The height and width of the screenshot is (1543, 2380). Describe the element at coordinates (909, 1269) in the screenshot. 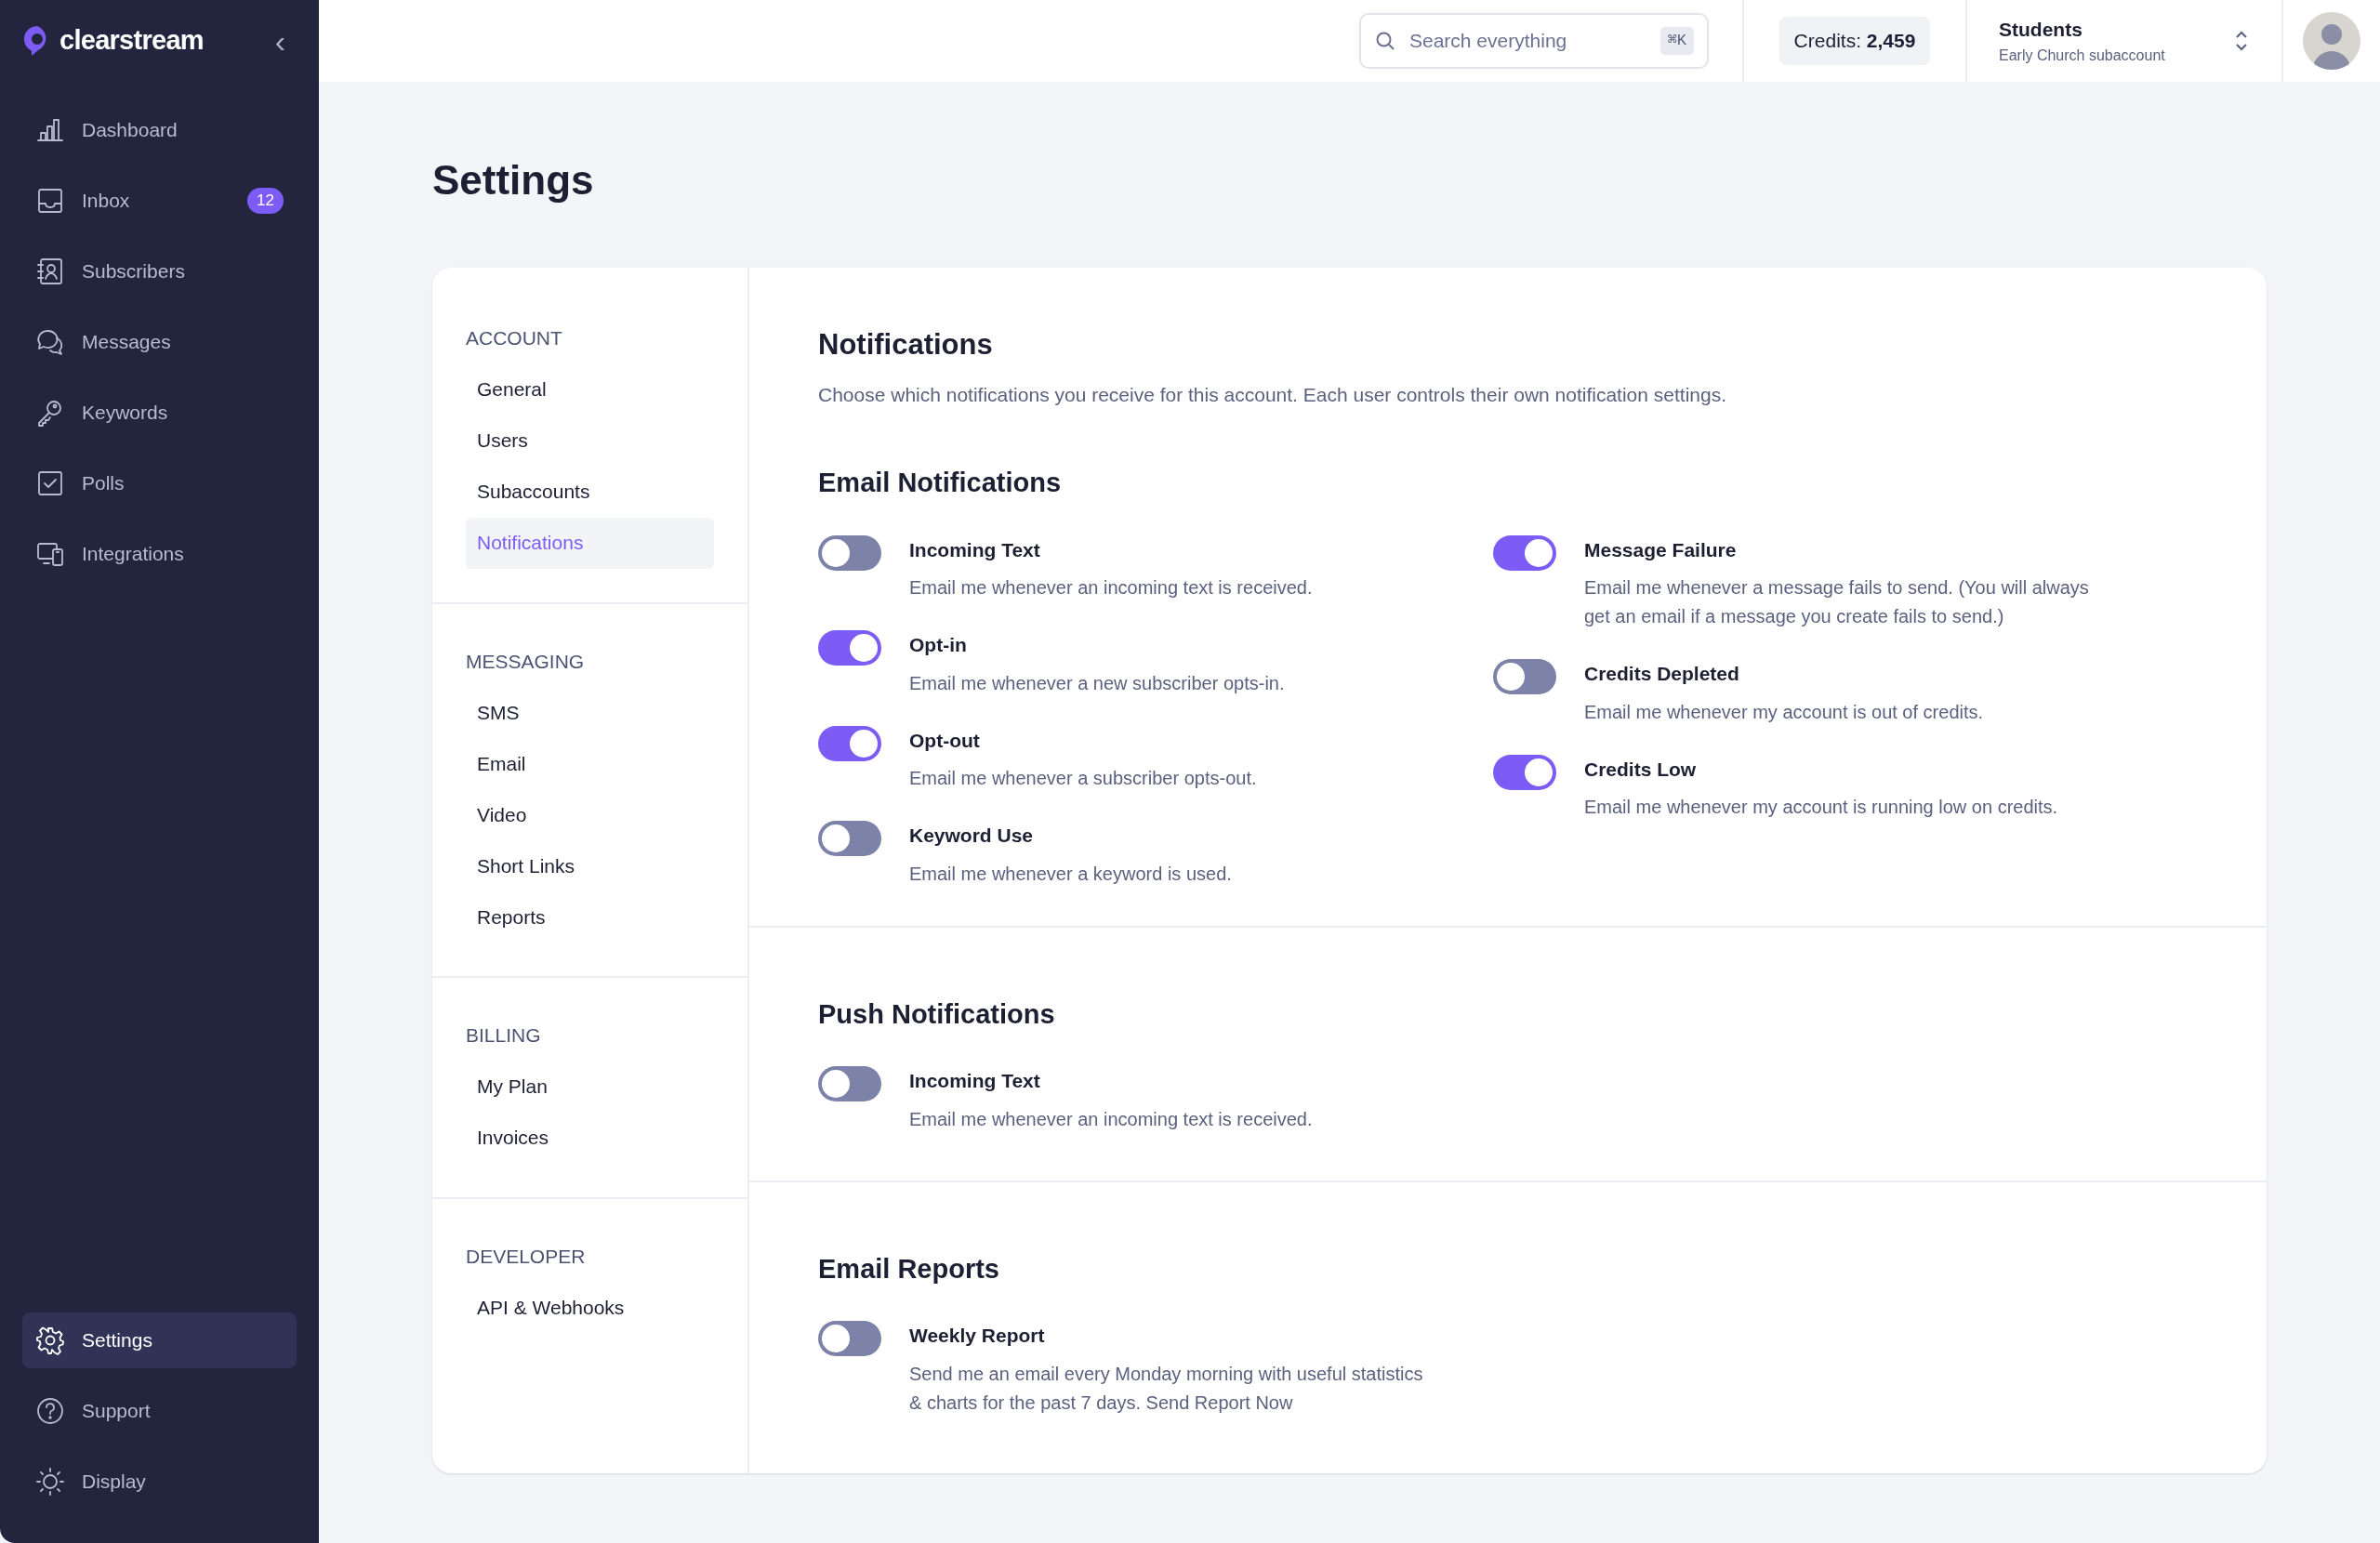

I see `section-heading: Email Reports` at that location.